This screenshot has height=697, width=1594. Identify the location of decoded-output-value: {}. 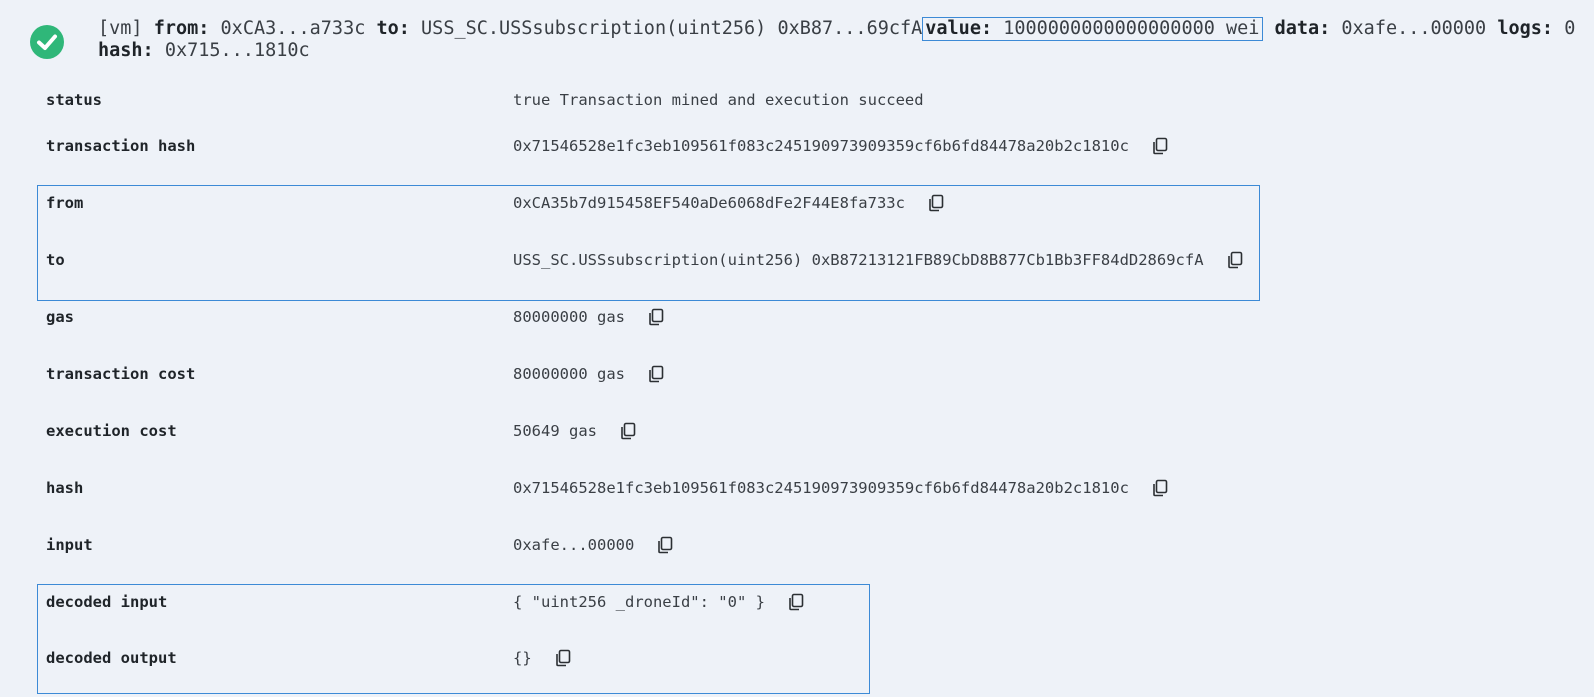
(542, 658).